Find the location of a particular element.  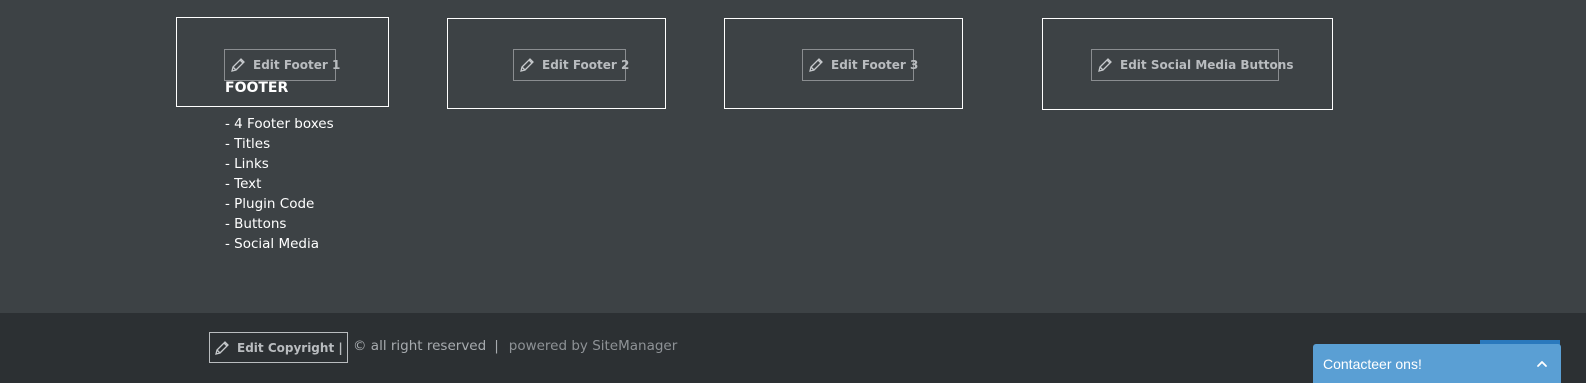

contact-widget-label: Contacteer ons! is located at coordinates (1372, 363).